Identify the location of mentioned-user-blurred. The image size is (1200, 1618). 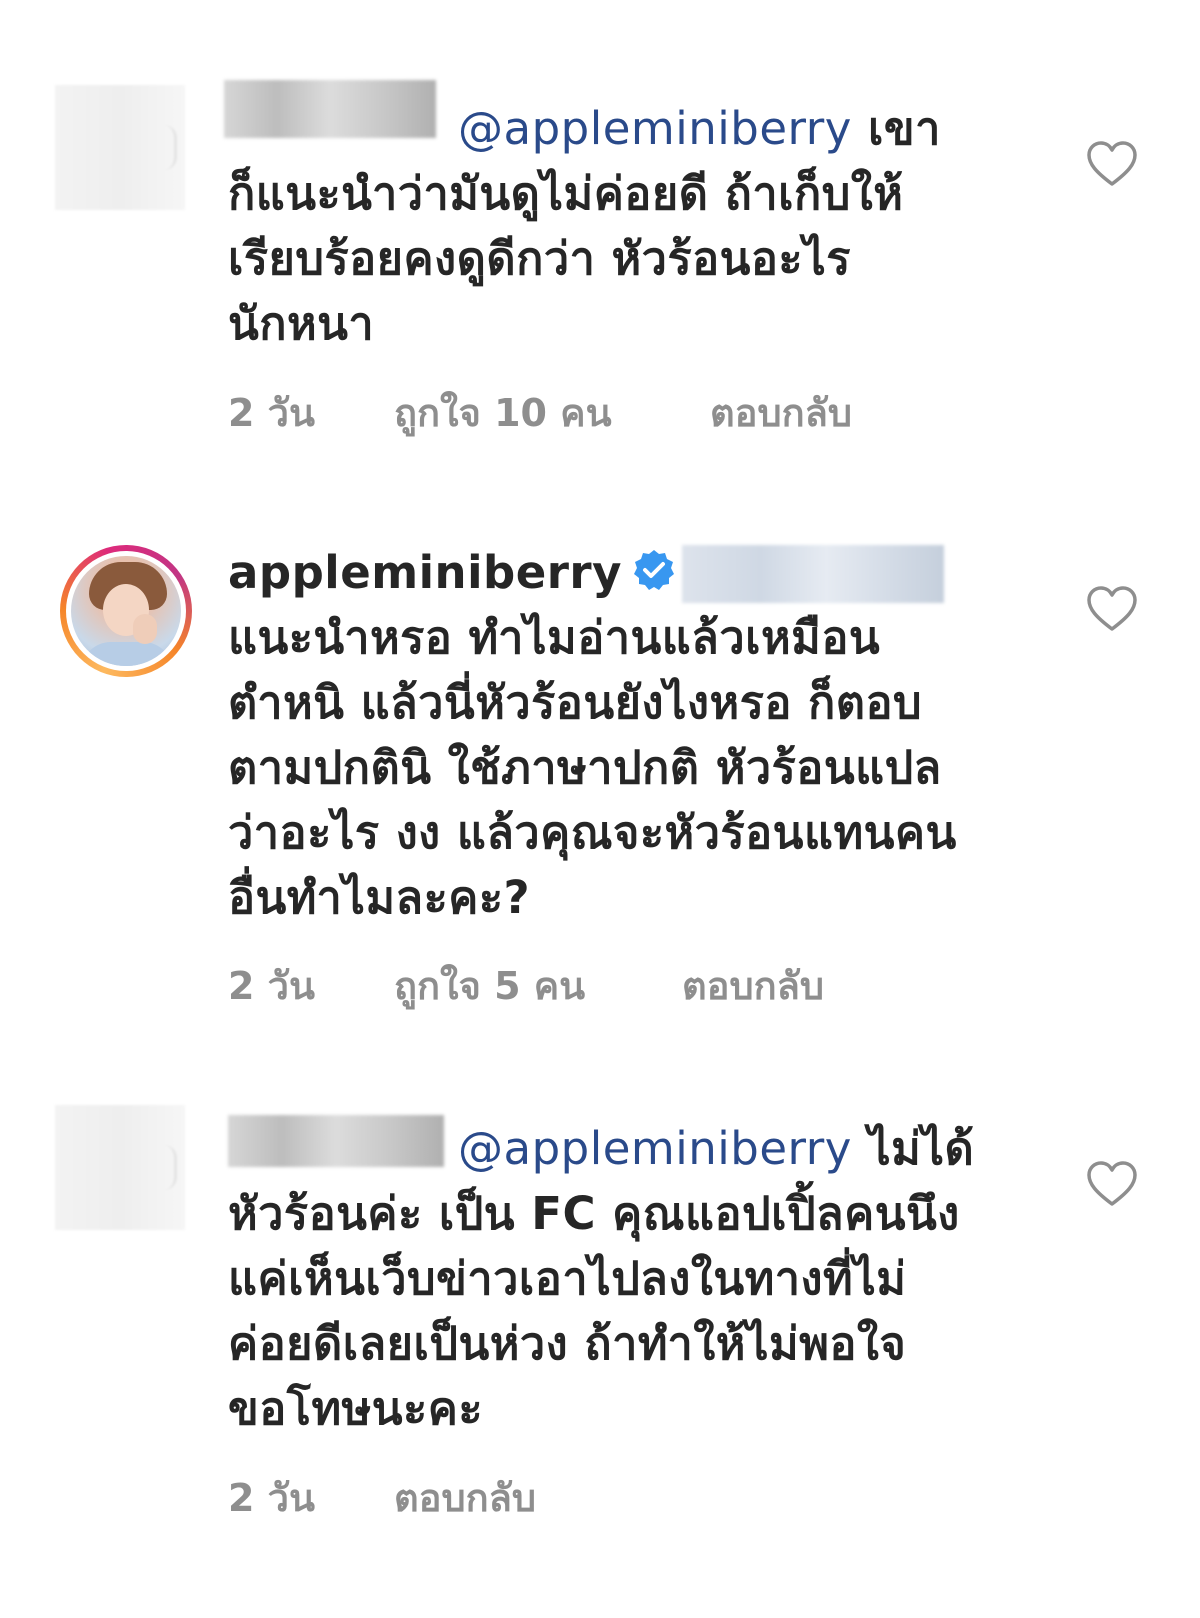
(813, 574).